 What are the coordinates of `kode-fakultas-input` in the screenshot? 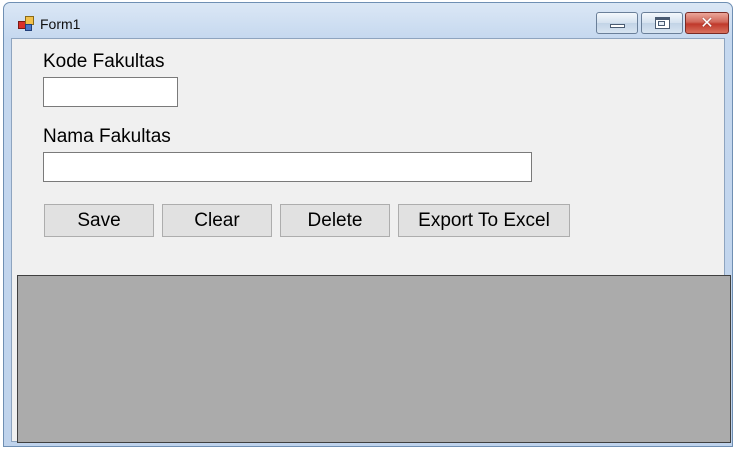 It's located at (110, 92).